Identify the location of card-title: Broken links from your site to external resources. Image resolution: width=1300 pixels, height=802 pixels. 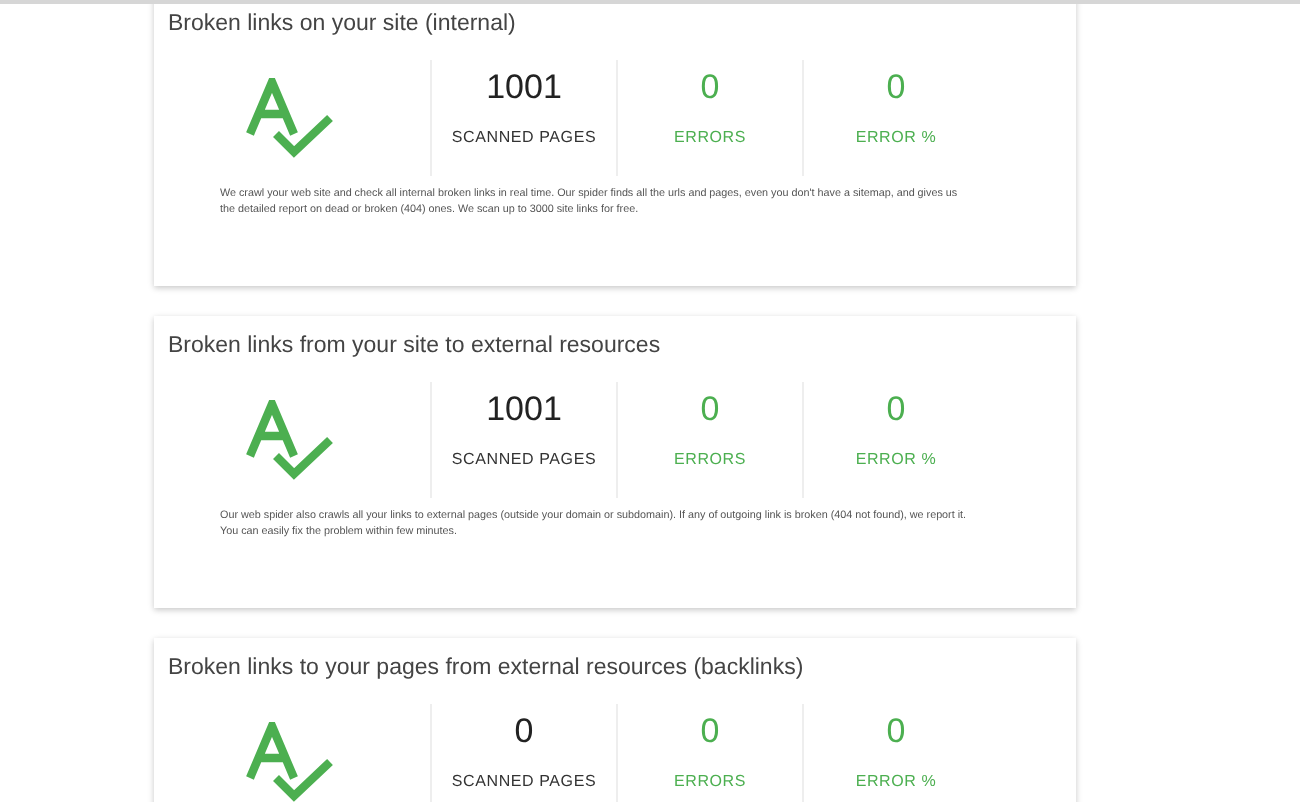
(414, 348).